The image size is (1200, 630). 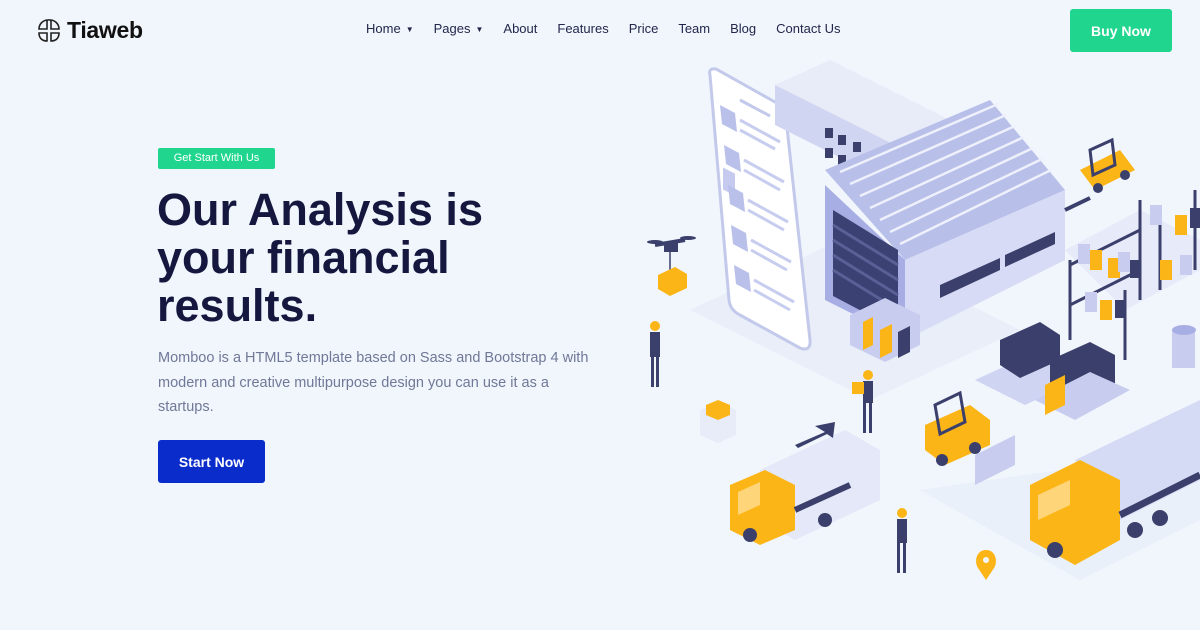 What do you see at coordinates (216, 158) in the screenshot?
I see `hero-badge: Get Start With Us` at bounding box center [216, 158].